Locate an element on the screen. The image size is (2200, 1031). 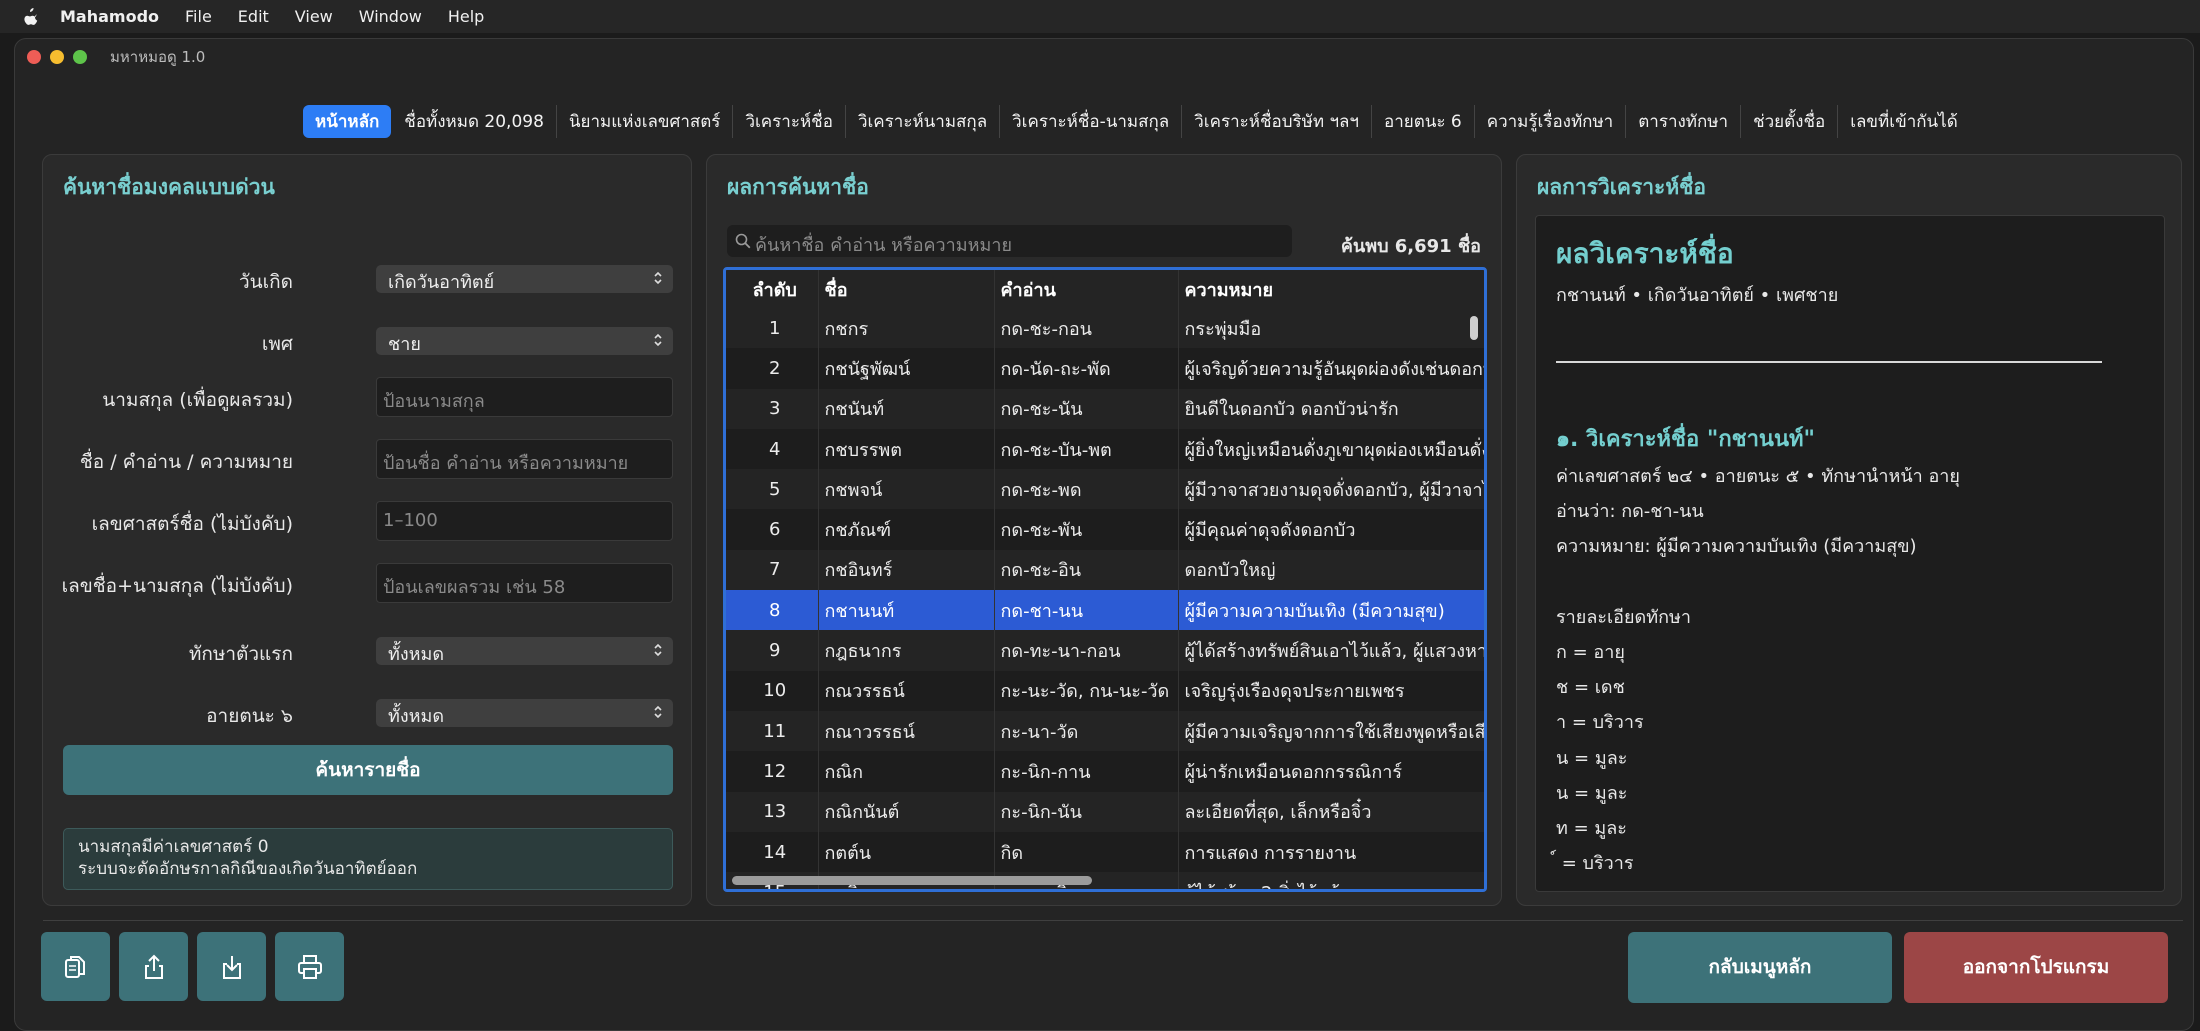
tab-analyze-surname: วิเคราะห์นามสกุล is located at coordinates (923, 121).